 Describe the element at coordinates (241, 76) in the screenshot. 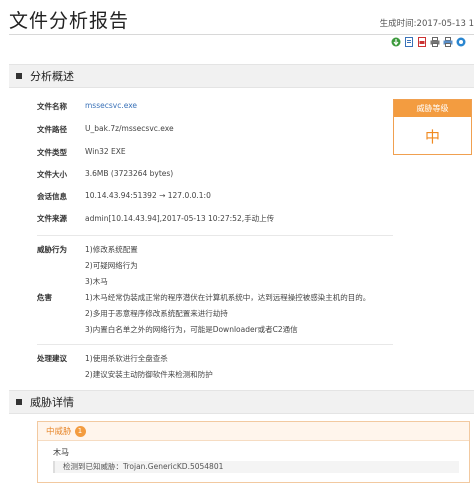

I see `overview-section-header: 分析概述` at that location.